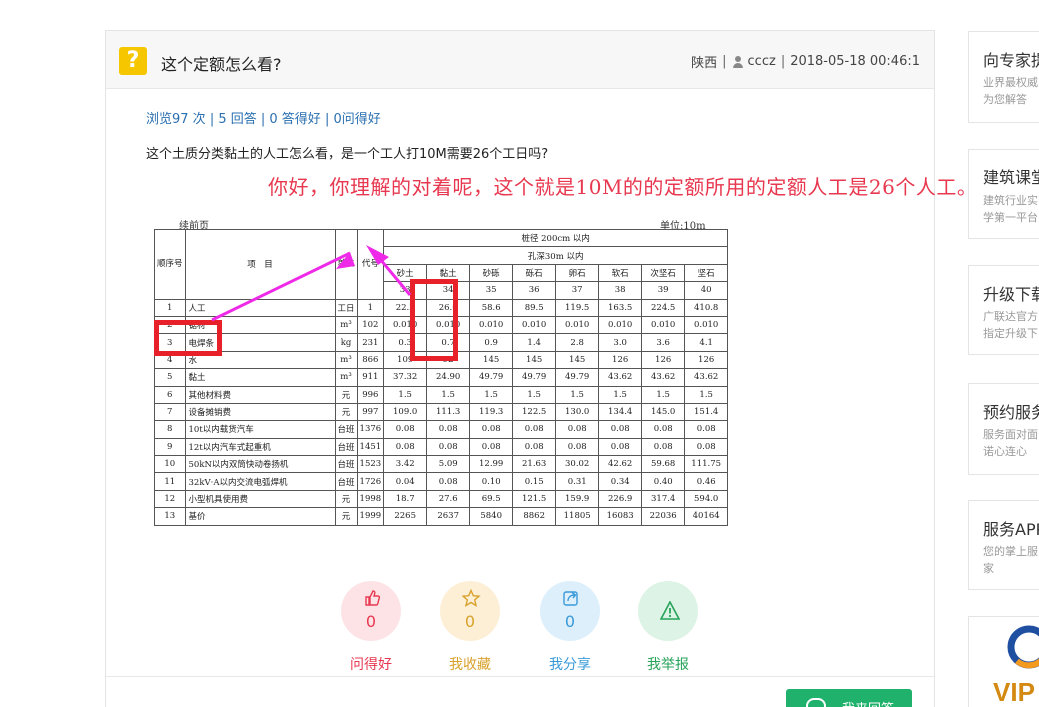 The width and height of the screenshot is (1039, 707). Describe the element at coordinates (405, 516) in the screenshot. I see `row-value: 2265` at that location.